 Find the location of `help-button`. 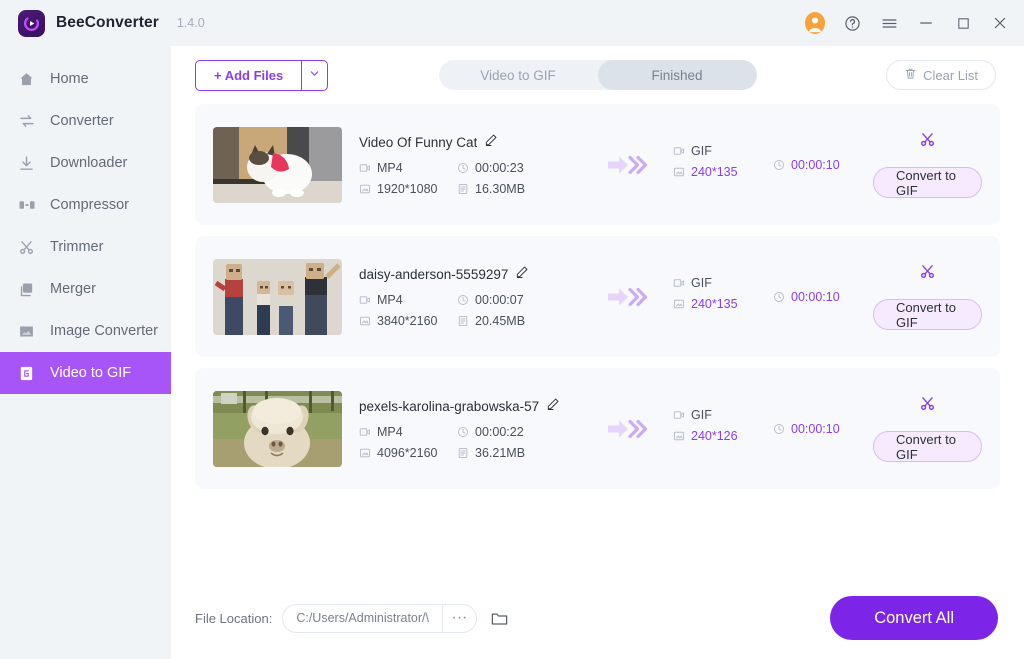

help-button is located at coordinates (852, 23).